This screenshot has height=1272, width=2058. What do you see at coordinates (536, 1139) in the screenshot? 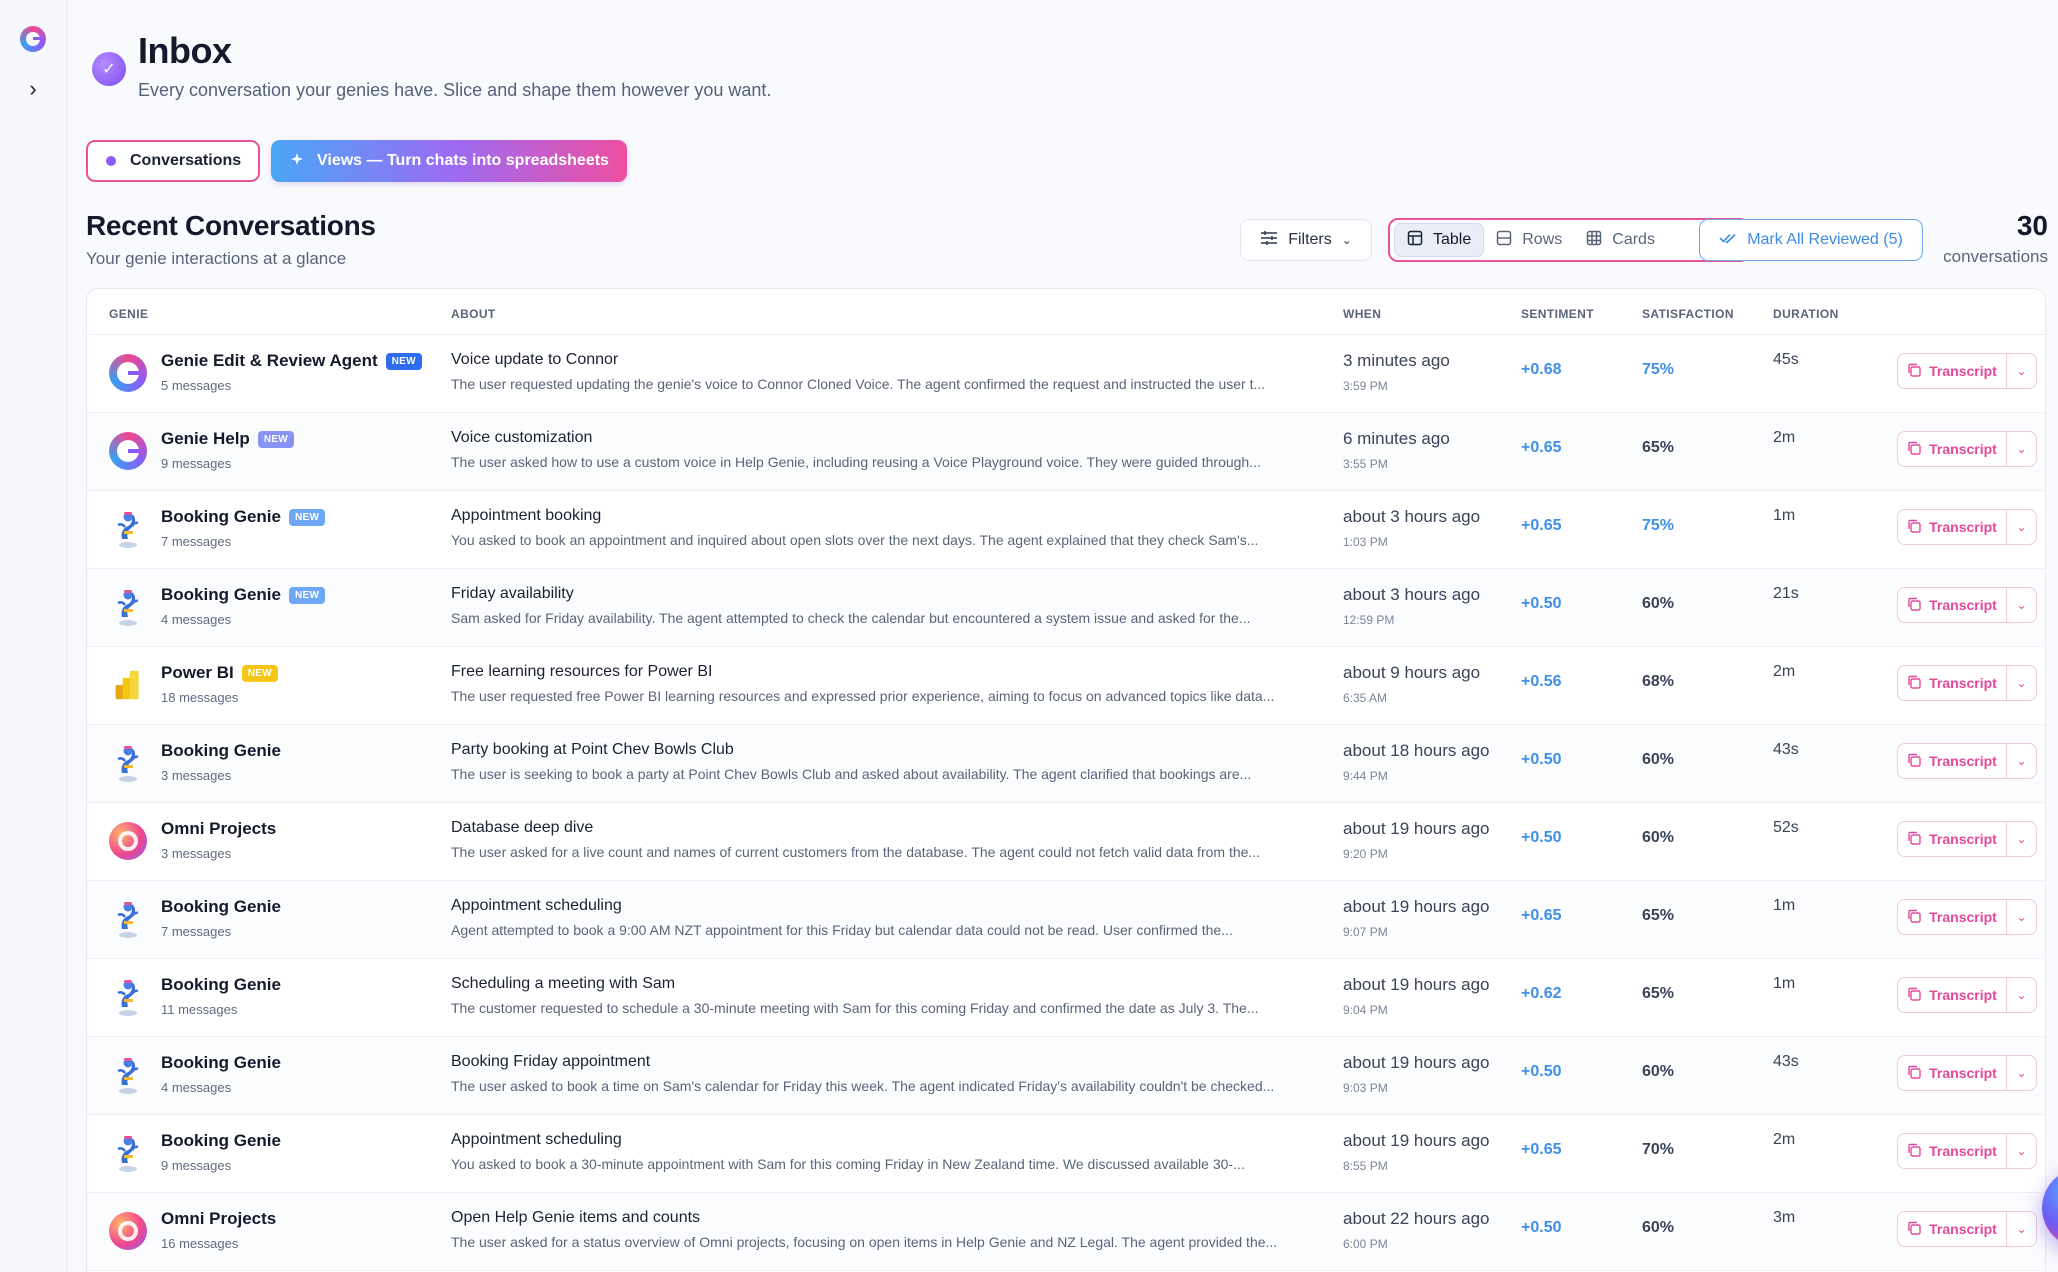
I see `conversation-title: Appointment scheduling` at bounding box center [536, 1139].